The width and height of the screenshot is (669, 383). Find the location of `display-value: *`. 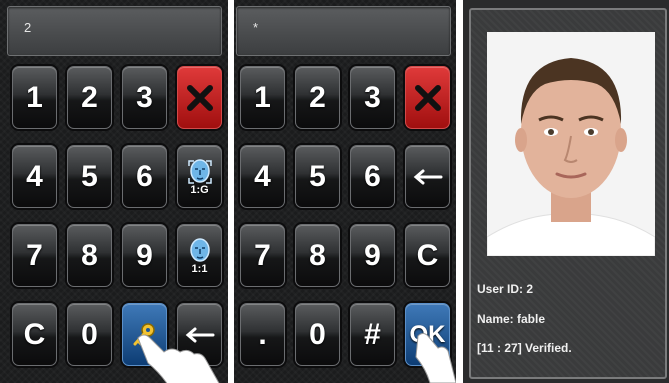

display-value: * is located at coordinates (256, 27).